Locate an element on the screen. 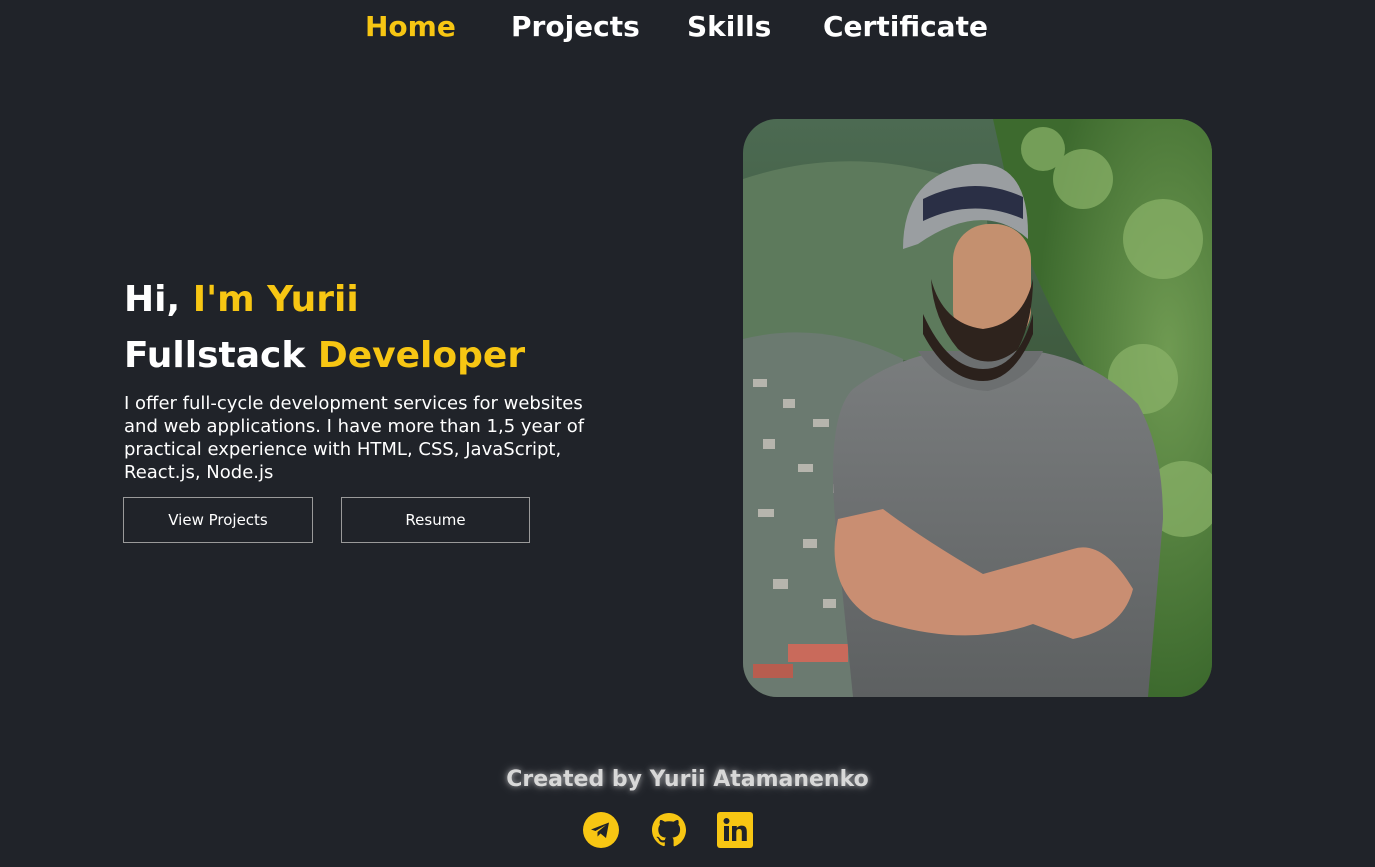 This screenshot has width=1375, height=867. nav-projects: Projects is located at coordinates (575, 26).